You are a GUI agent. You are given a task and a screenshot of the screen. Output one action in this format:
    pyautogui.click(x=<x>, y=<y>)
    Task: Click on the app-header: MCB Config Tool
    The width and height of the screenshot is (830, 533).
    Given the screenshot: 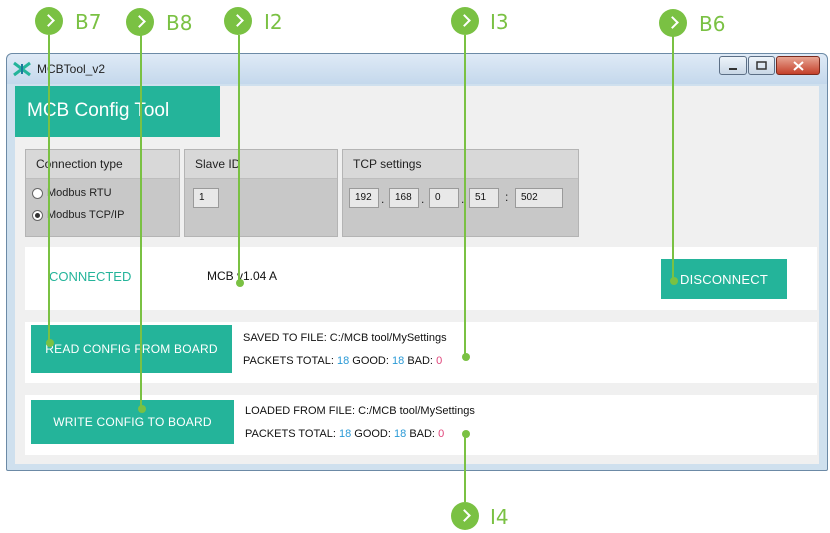 What is the action you would take?
    pyautogui.click(x=117, y=111)
    